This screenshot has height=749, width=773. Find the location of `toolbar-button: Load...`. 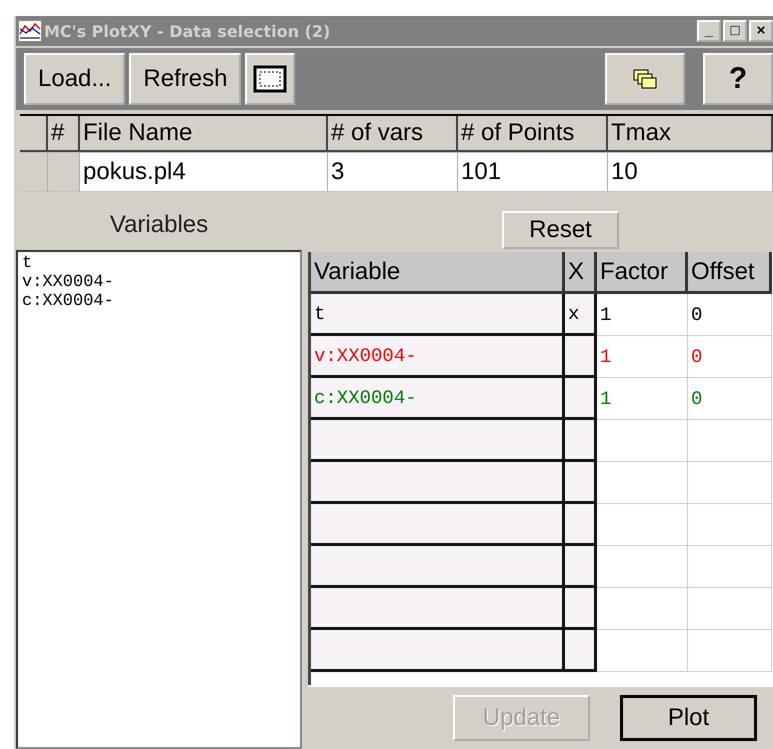

toolbar-button: Load... is located at coordinates (75, 79).